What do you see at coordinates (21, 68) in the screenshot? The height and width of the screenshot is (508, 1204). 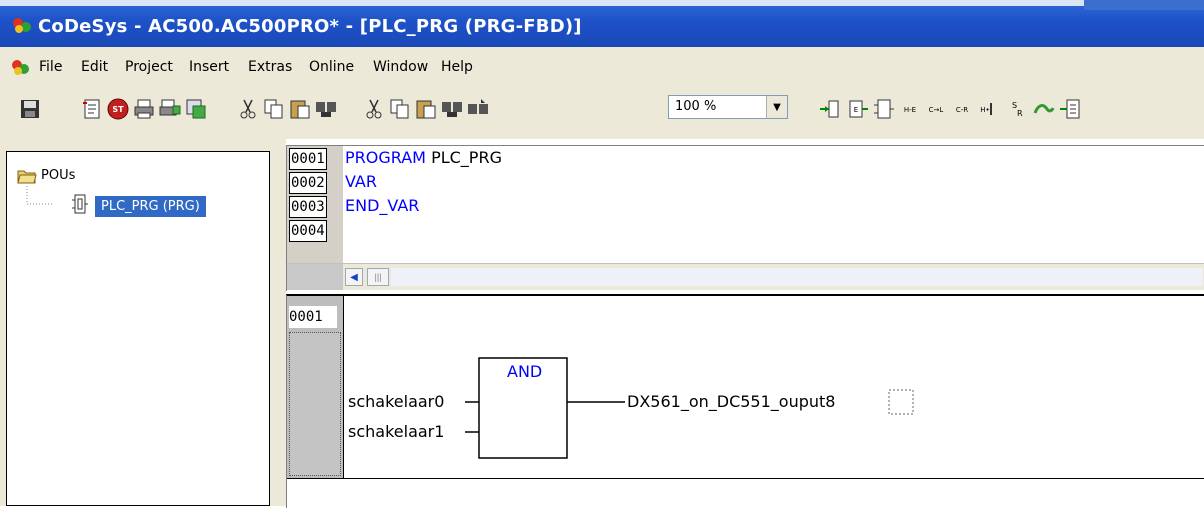 I see `document-system-menu-icon` at bounding box center [21, 68].